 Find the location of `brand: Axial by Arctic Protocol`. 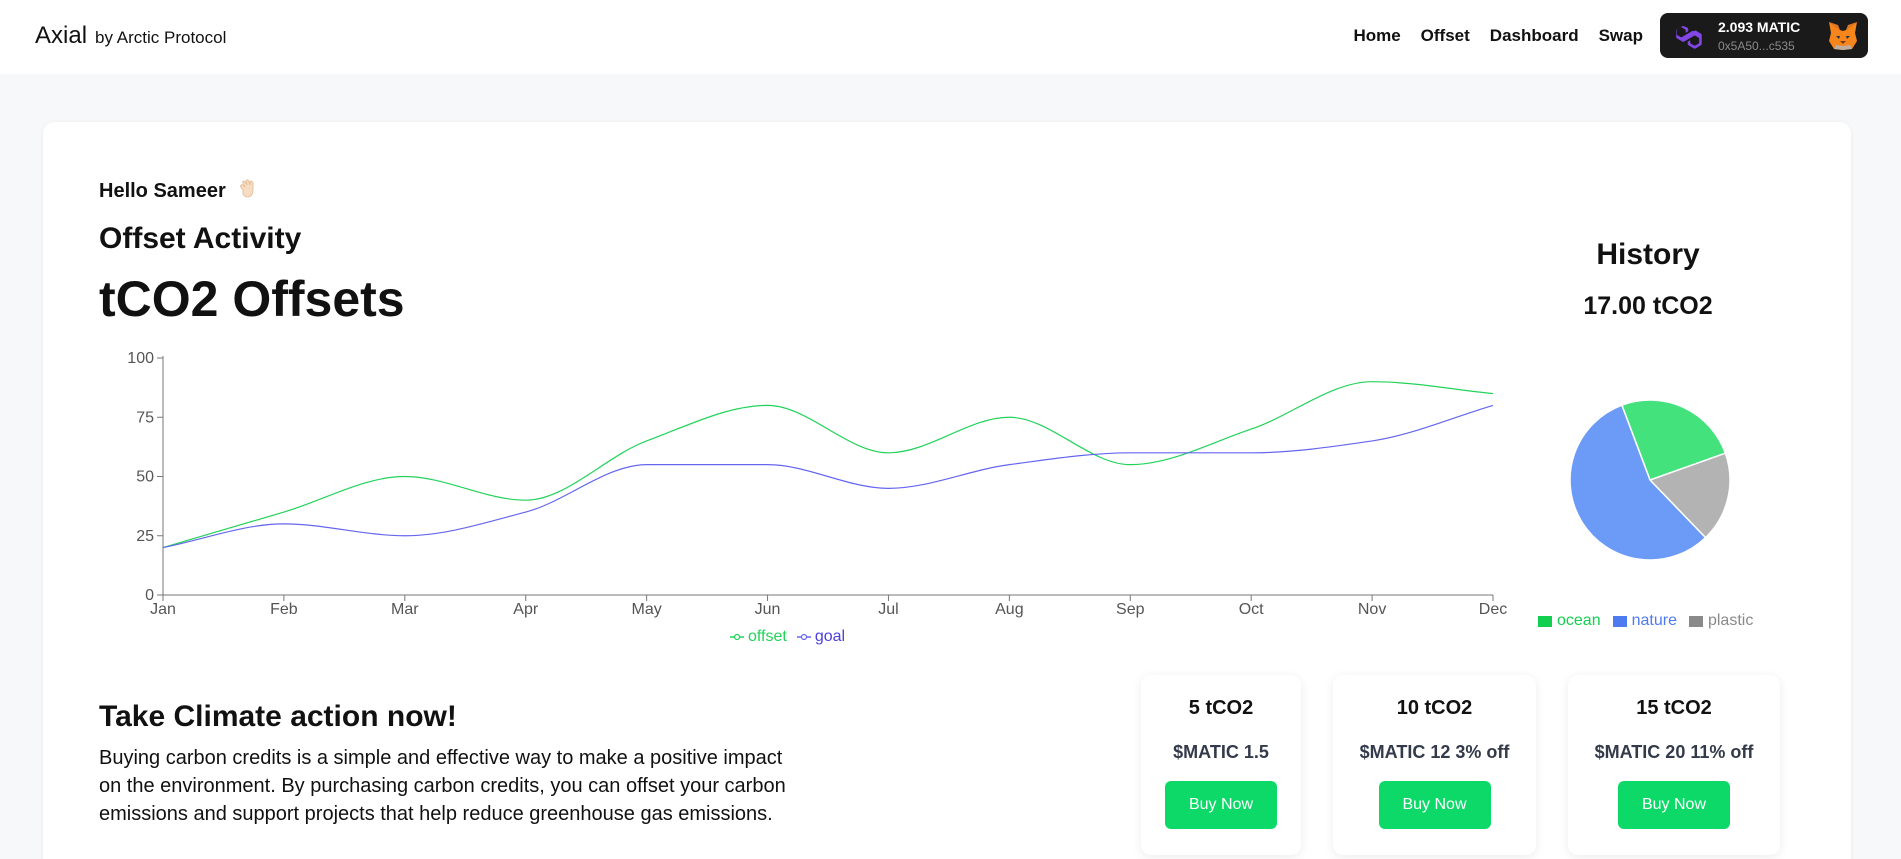

brand: Axial by Arctic Protocol is located at coordinates (130, 36).